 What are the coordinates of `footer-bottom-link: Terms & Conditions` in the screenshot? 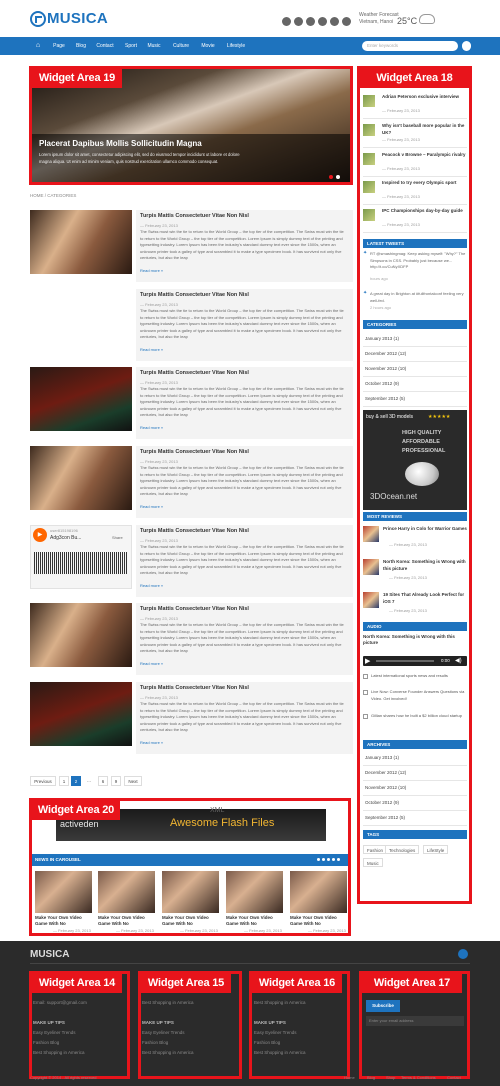 It's located at (418, 1077).